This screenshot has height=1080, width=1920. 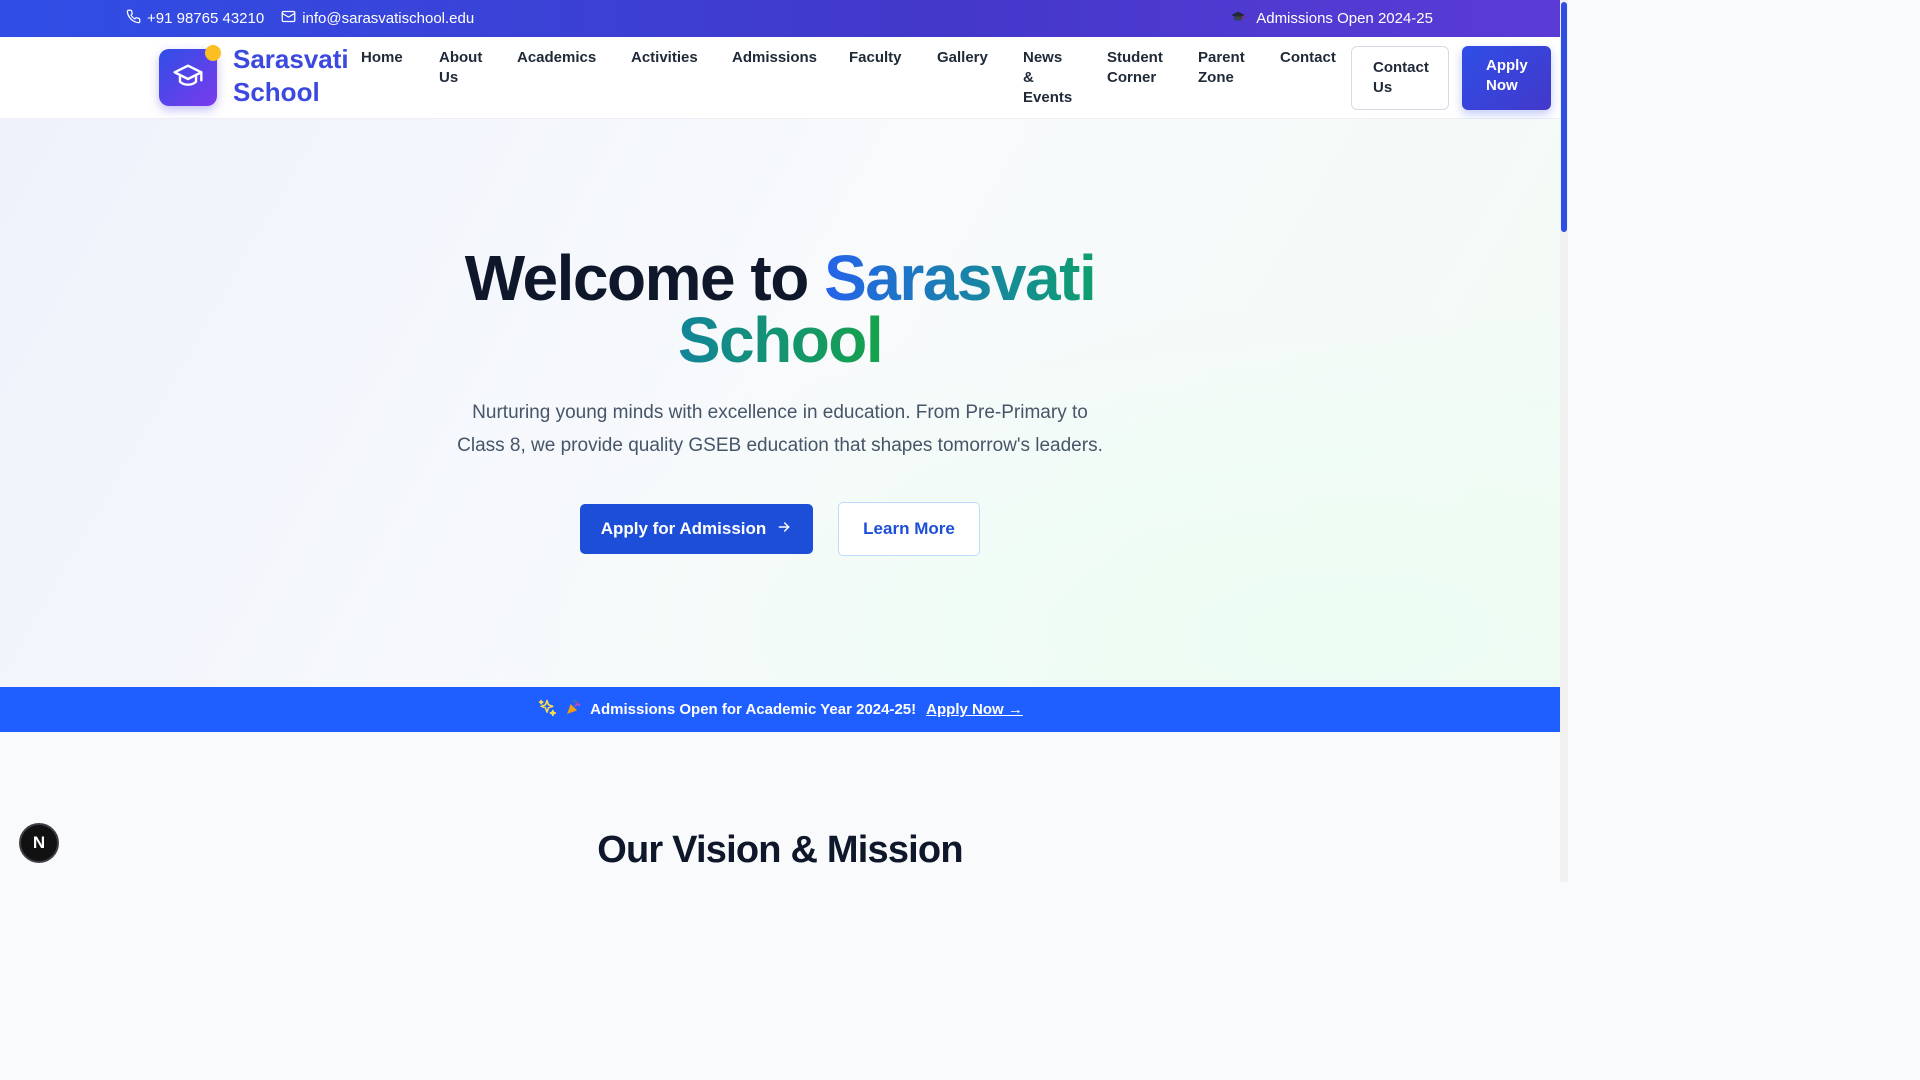 What do you see at coordinates (388, 18) in the screenshot?
I see `email-address: info@sarasvatischool.edu` at bounding box center [388, 18].